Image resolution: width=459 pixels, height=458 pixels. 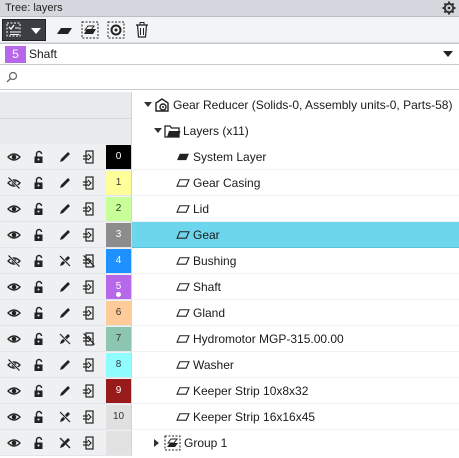 What do you see at coordinates (156, 443) in the screenshot?
I see `collapse-icon` at bounding box center [156, 443].